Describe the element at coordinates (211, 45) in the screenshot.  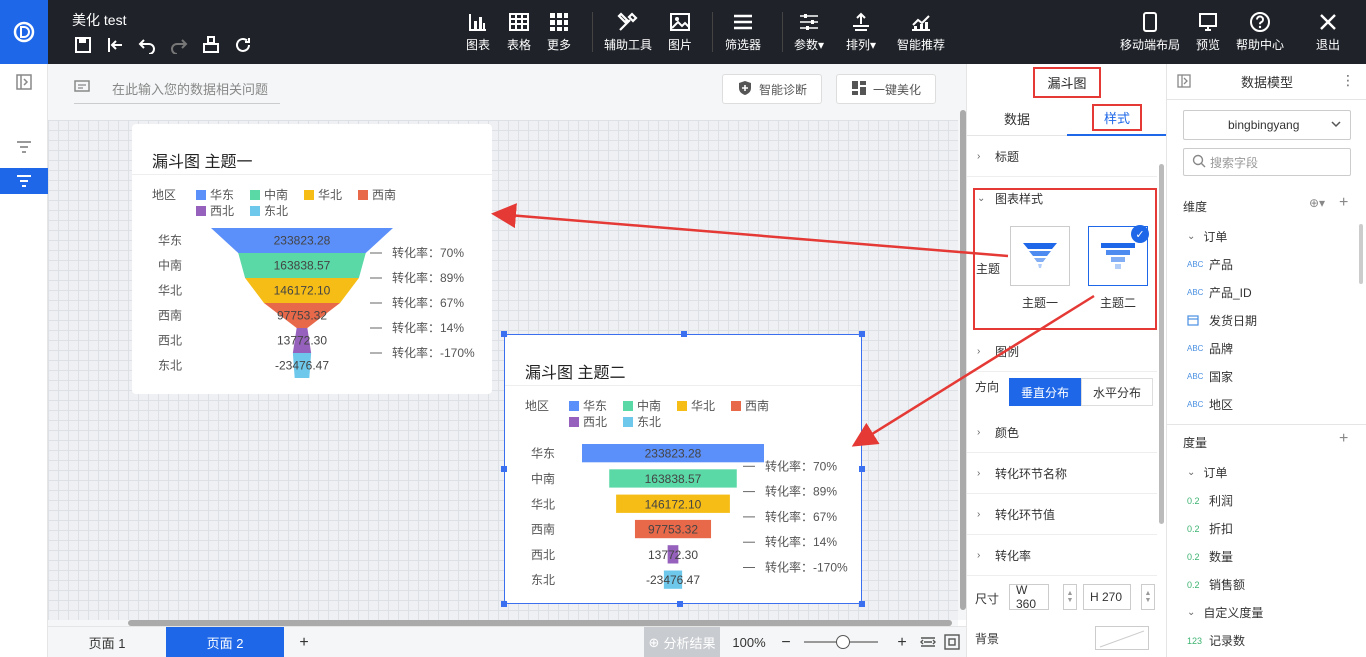
I see `format-painter-icon` at that location.